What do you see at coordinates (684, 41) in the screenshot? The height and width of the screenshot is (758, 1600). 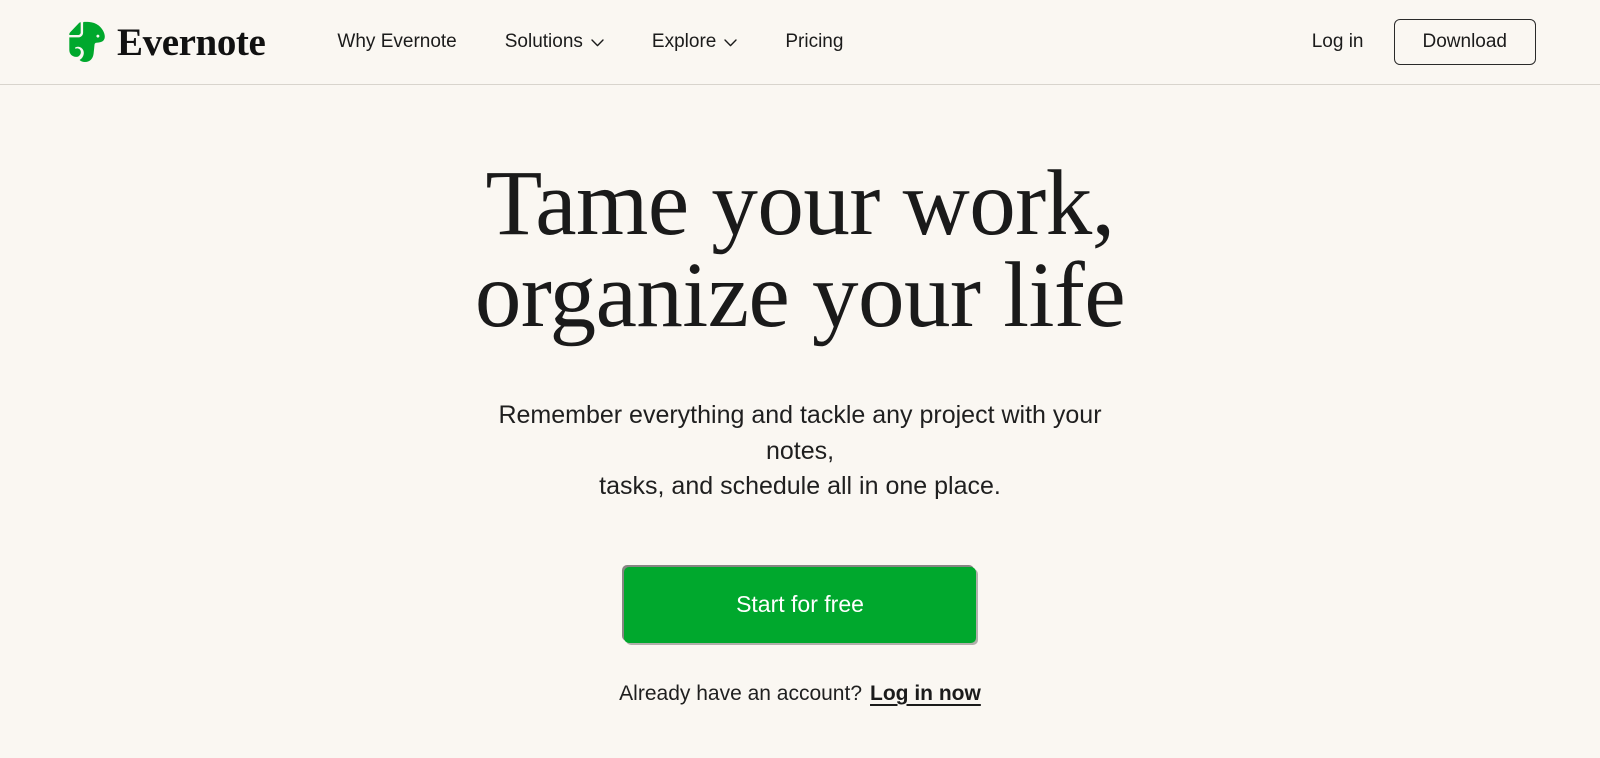 I see `nav-item-label: Explore` at bounding box center [684, 41].